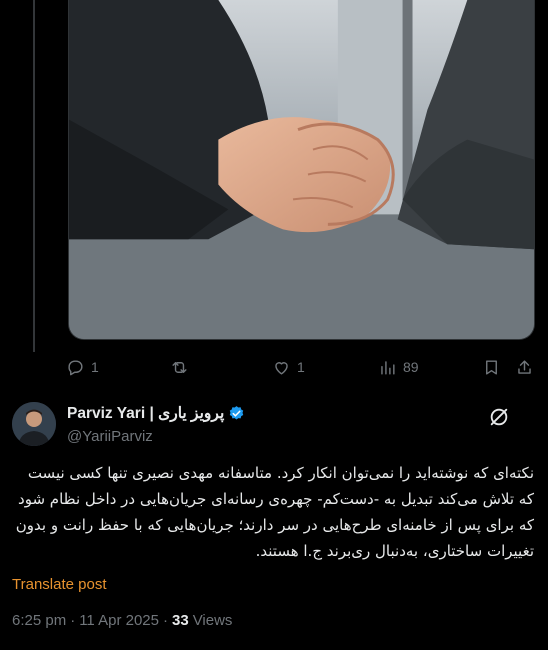  I want to click on grok-icon, so click(499, 417).